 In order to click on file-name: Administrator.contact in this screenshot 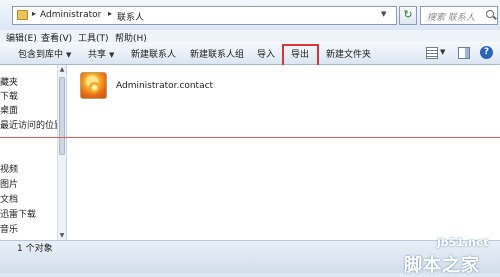, I will do `click(165, 86)`.